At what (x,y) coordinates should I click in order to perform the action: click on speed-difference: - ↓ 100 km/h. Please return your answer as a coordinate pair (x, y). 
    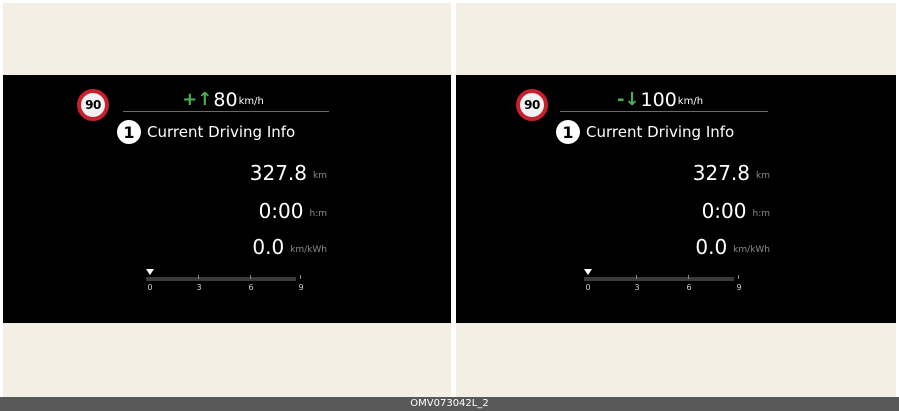
    Looking at the image, I should click on (660, 98).